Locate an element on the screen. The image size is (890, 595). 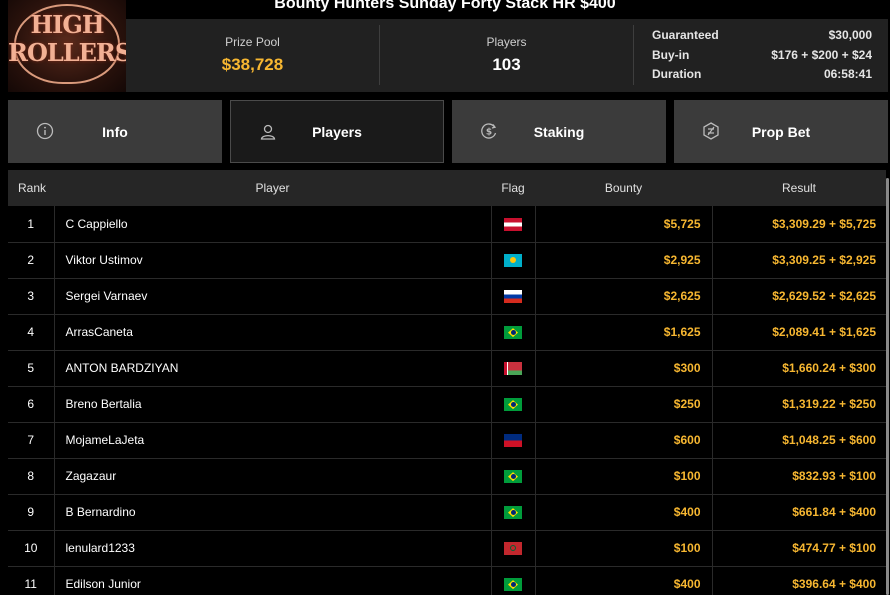
logo-text-high: HIGH is located at coordinates (67, 24).